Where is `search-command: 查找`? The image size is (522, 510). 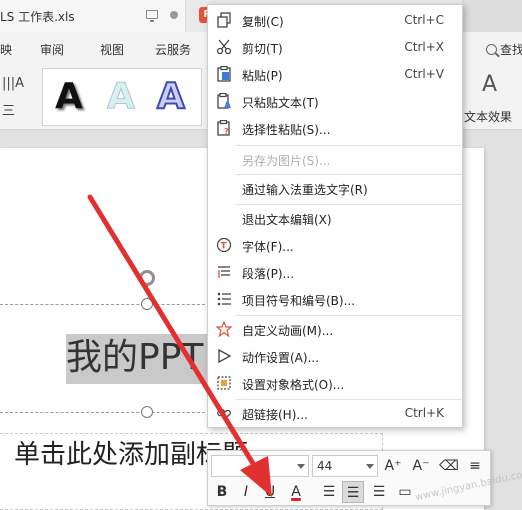
search-command: 查找 is located at coordinates (504, 49).